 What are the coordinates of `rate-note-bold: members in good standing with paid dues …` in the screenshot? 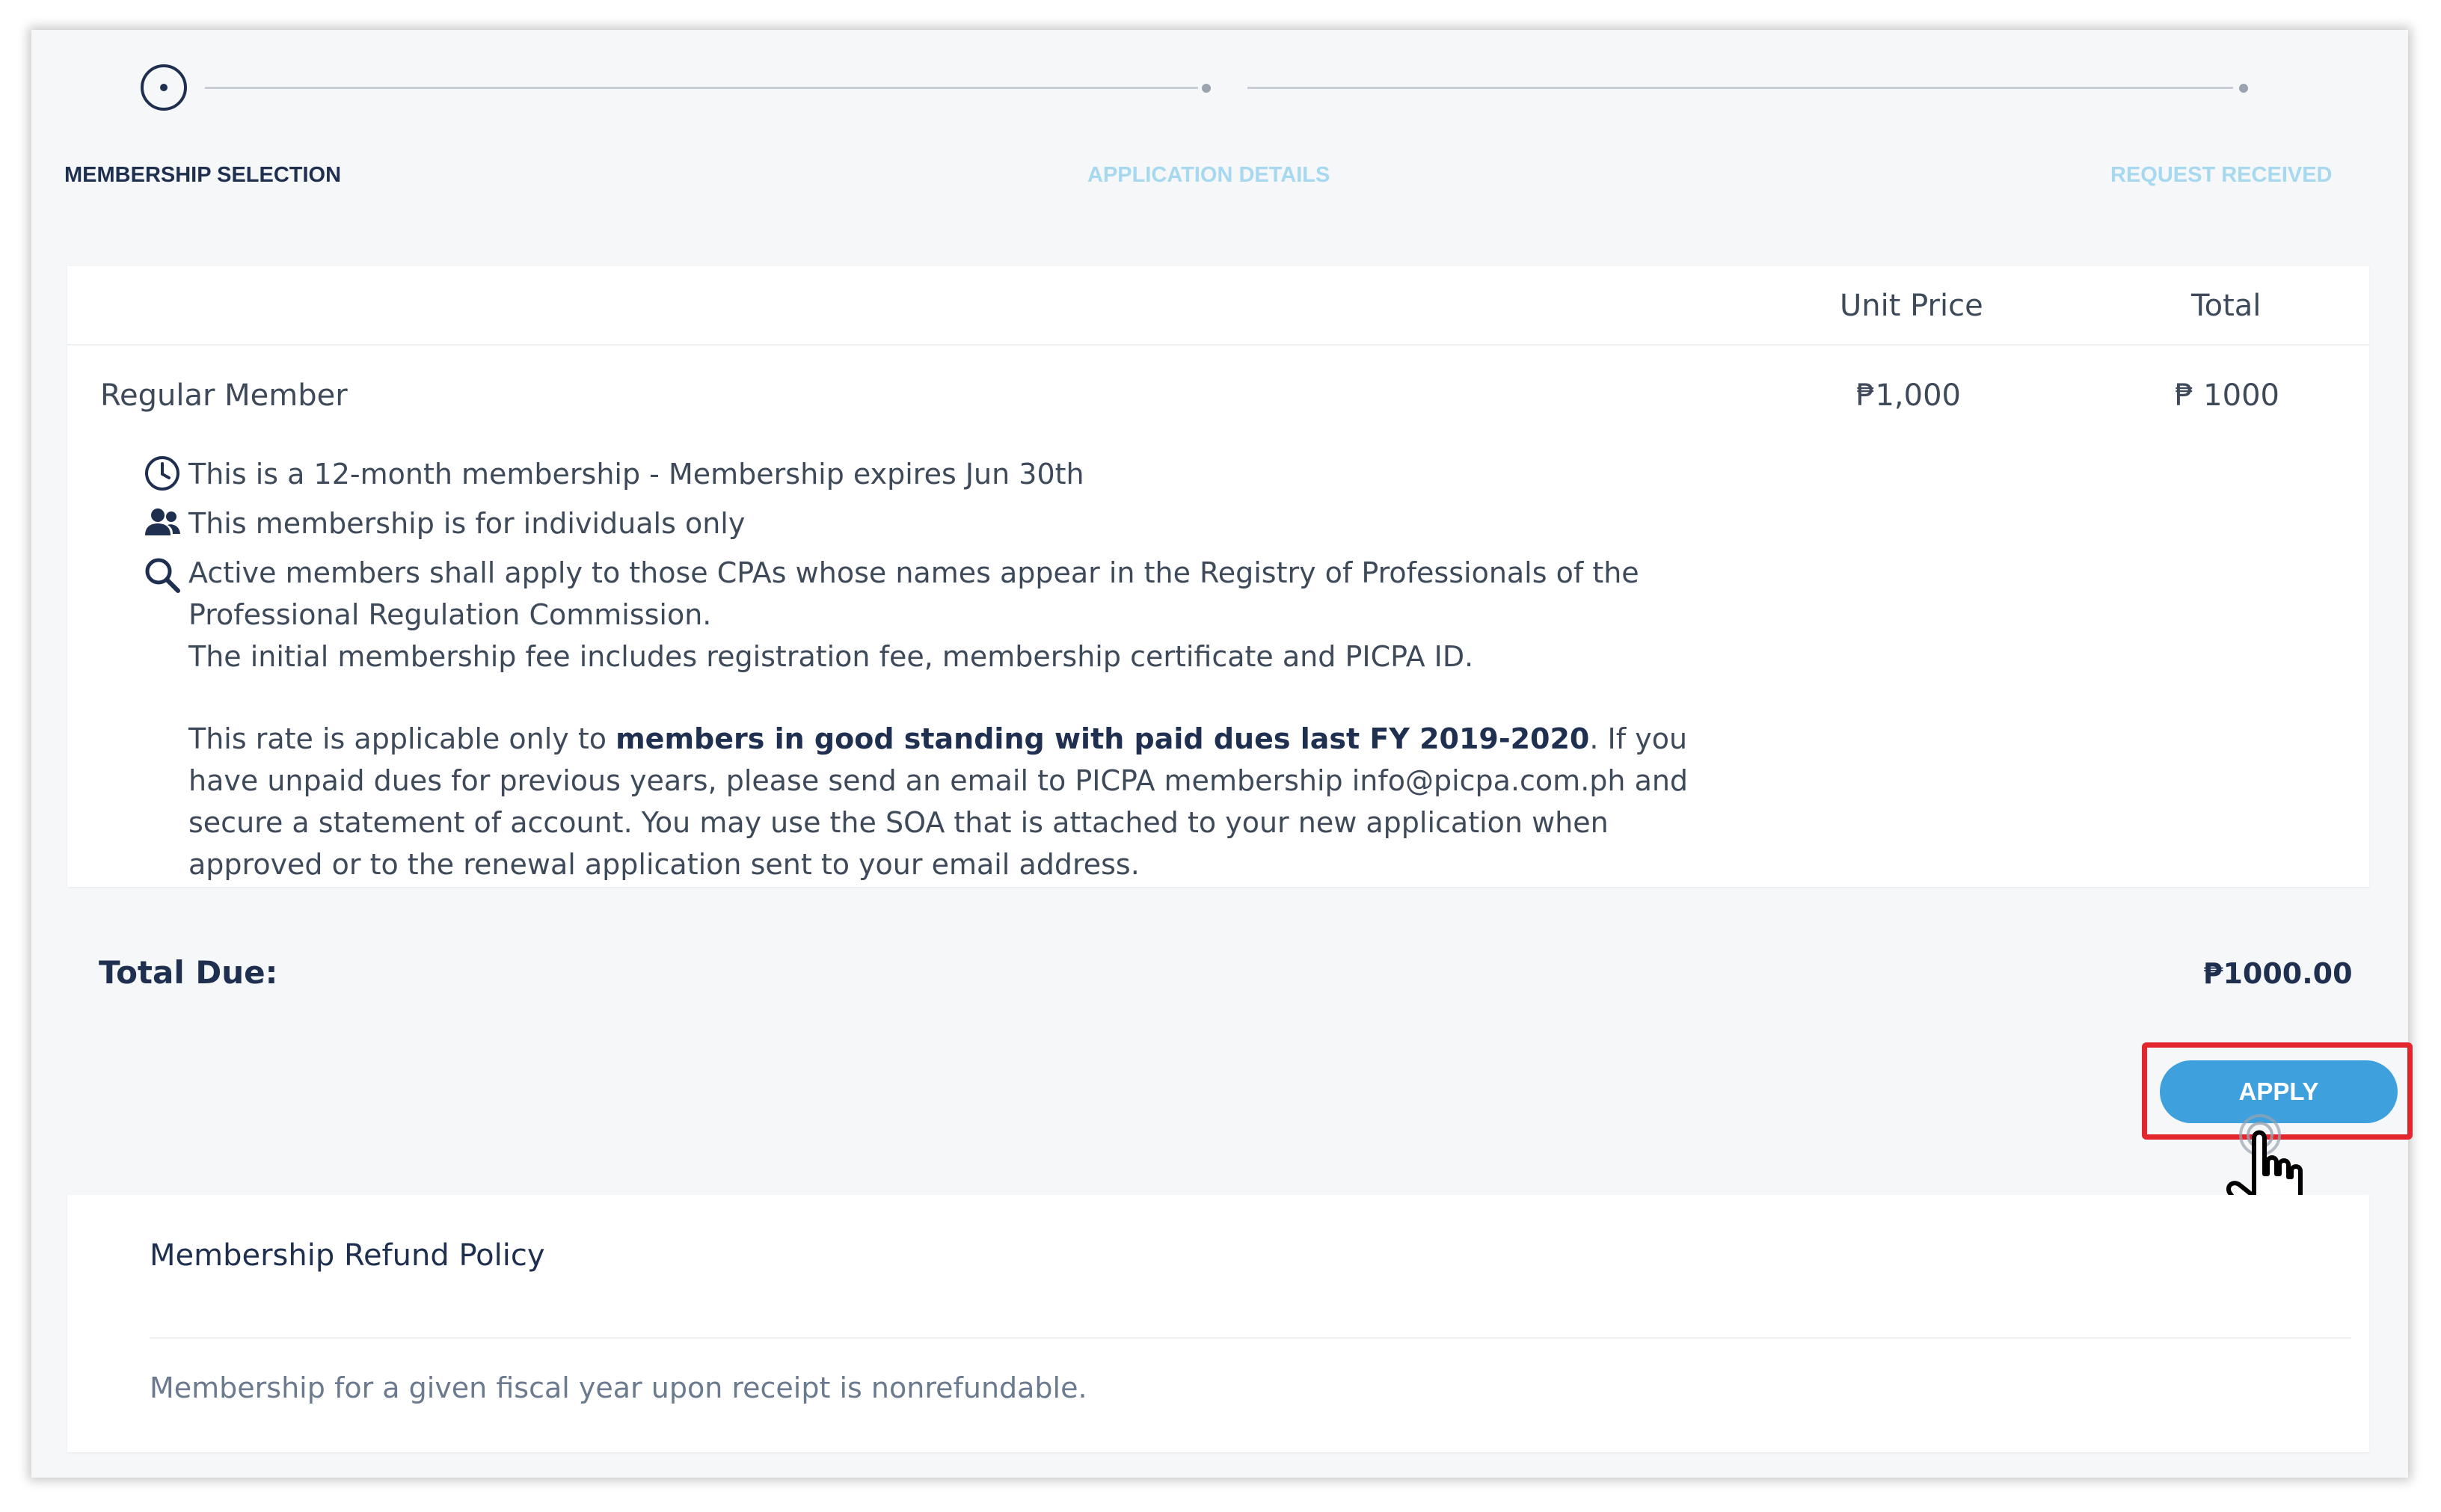 It's located at (1102, 738).